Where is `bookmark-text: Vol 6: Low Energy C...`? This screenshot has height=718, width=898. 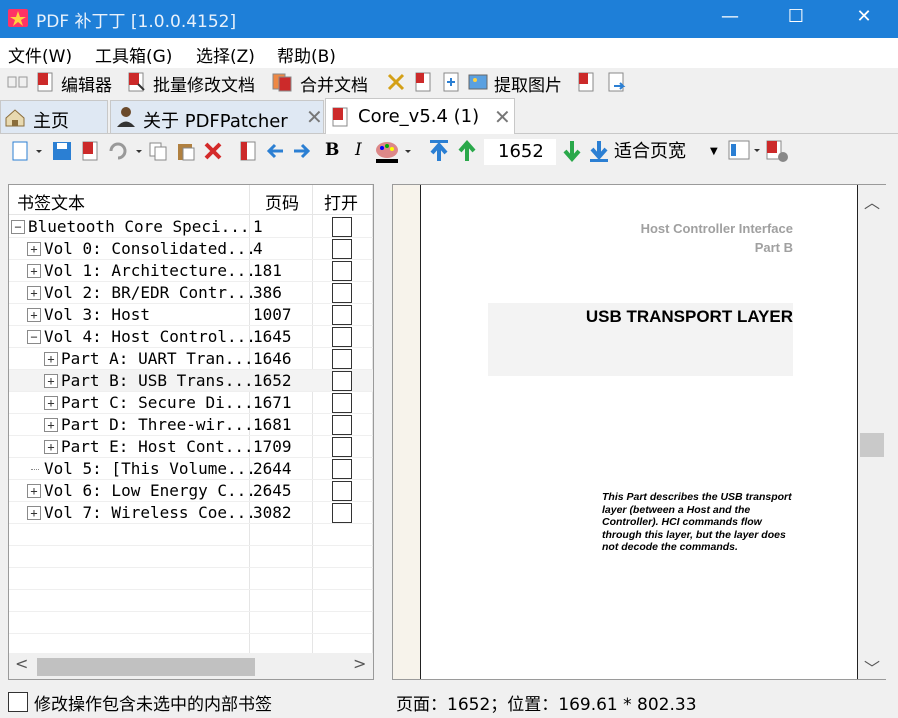
bookmark-text: Vol 6: Low Energy C... is located at coordinates (150, 490).